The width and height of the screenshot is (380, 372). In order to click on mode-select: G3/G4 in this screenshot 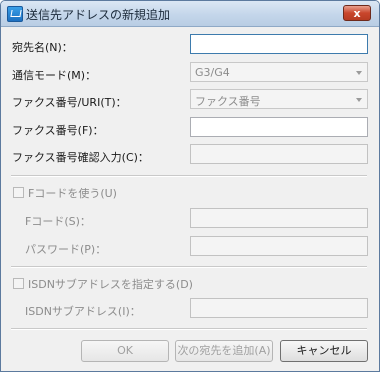, I will do `click(279, 72)`.